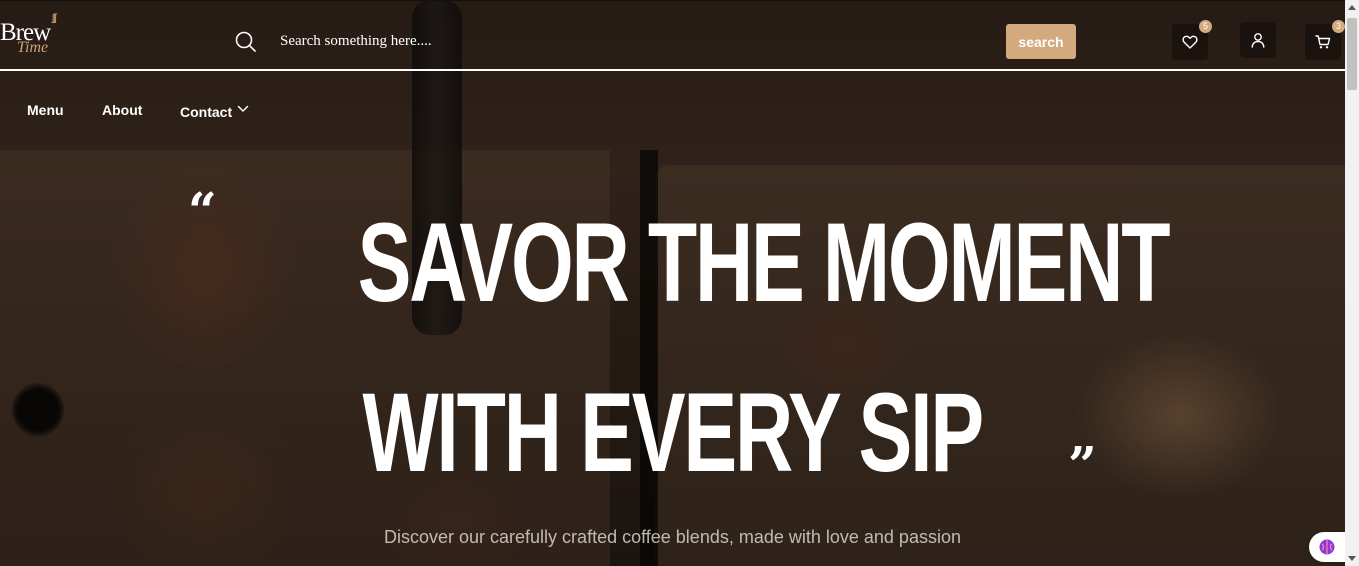 The width and height of the screenshot is (1359, 566). I want to click on cart-icon, so click(1323, 42).